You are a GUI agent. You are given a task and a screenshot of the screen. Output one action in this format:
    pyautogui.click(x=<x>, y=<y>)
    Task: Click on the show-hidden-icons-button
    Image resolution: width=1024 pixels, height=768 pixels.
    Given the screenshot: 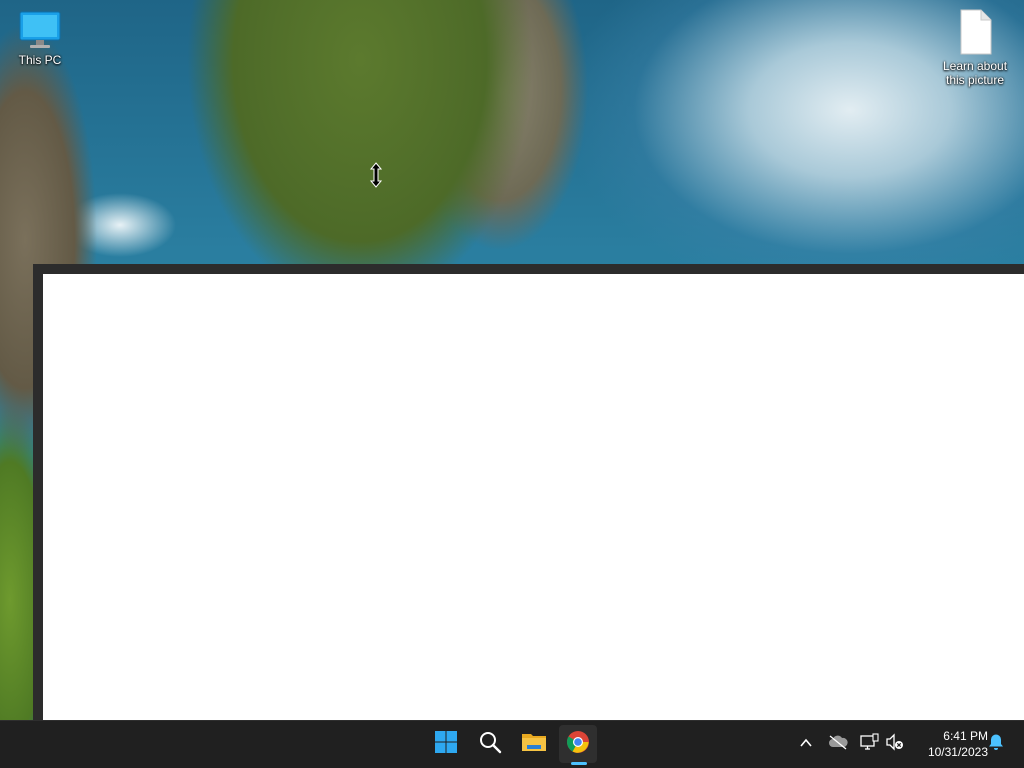 What is the action you would take?
    pyautogui.click(x=806, y=744)
    